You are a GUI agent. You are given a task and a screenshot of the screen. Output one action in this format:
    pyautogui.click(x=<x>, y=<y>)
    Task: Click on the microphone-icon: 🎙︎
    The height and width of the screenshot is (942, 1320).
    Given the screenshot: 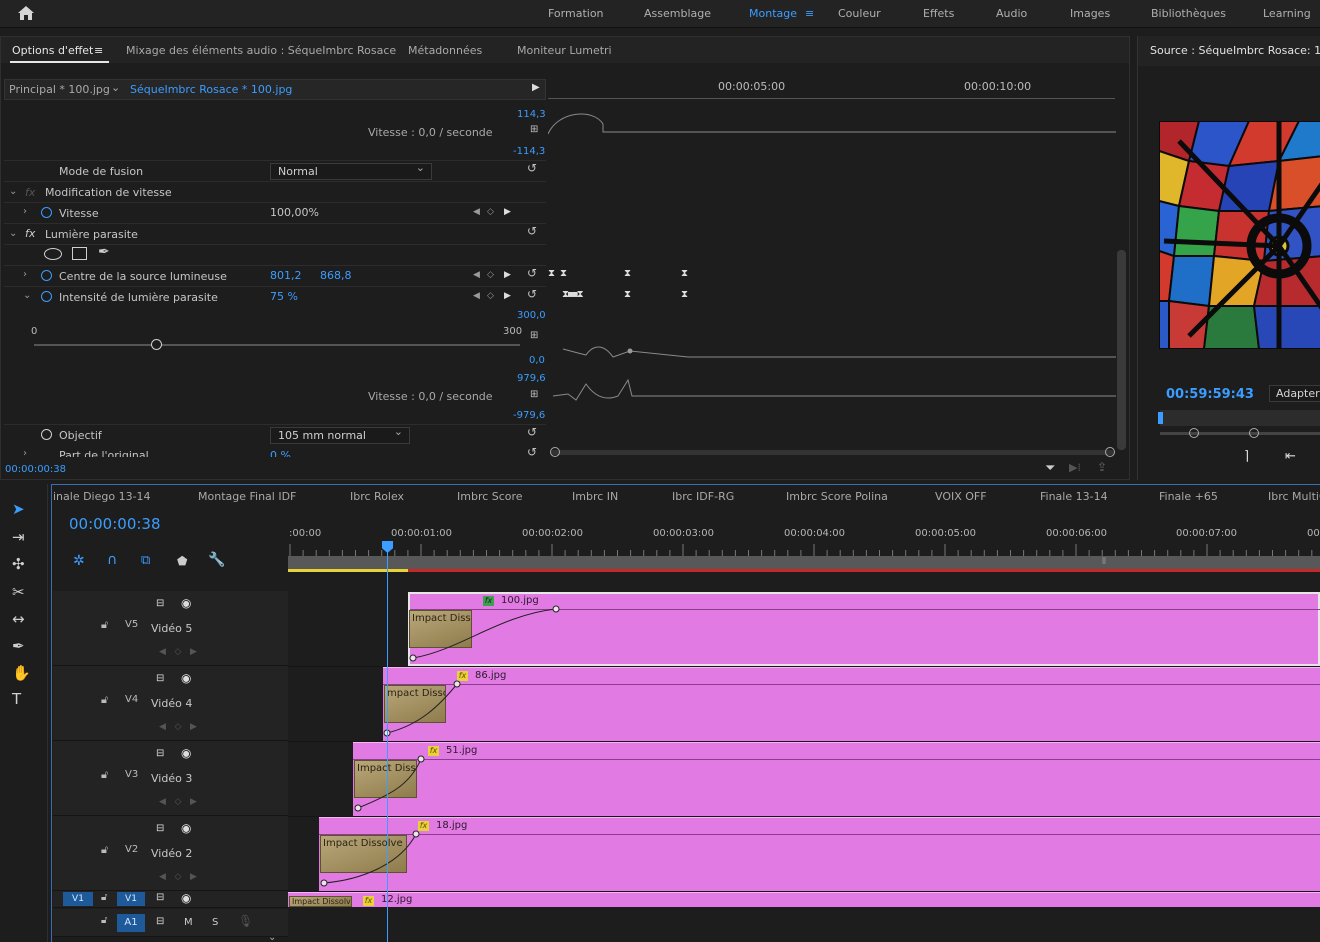 What is the action you would take?
    pyautogui.click(x=245, y=921)
    